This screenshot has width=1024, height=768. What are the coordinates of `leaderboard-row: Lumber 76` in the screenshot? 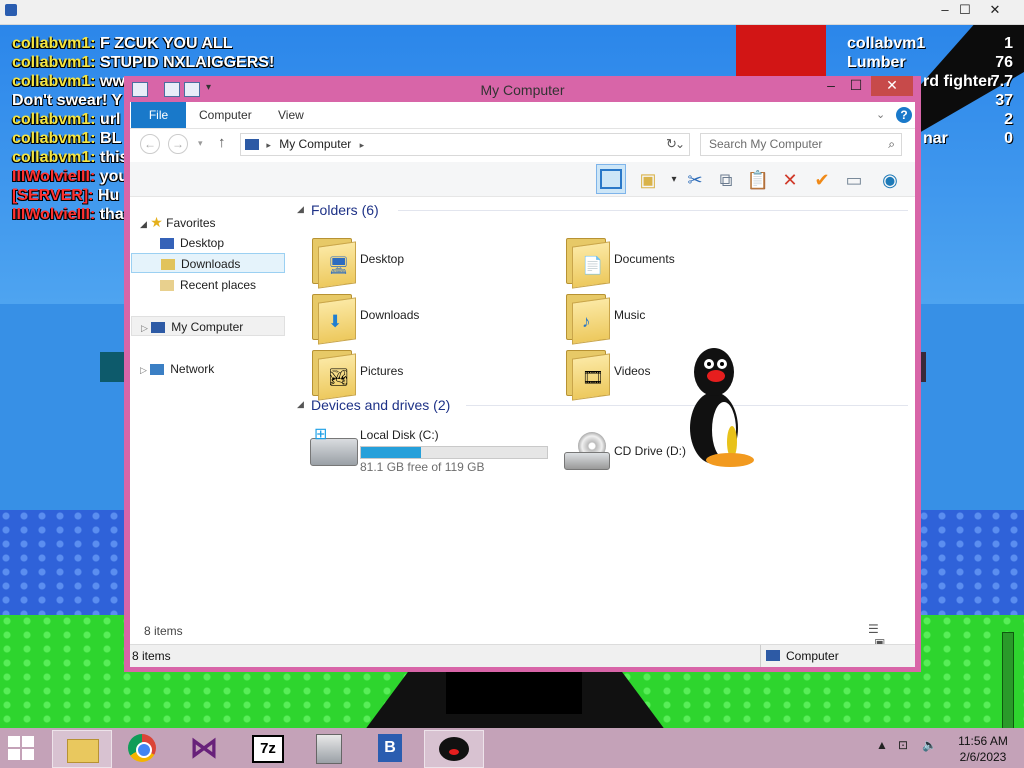 It's located at (930, 62).